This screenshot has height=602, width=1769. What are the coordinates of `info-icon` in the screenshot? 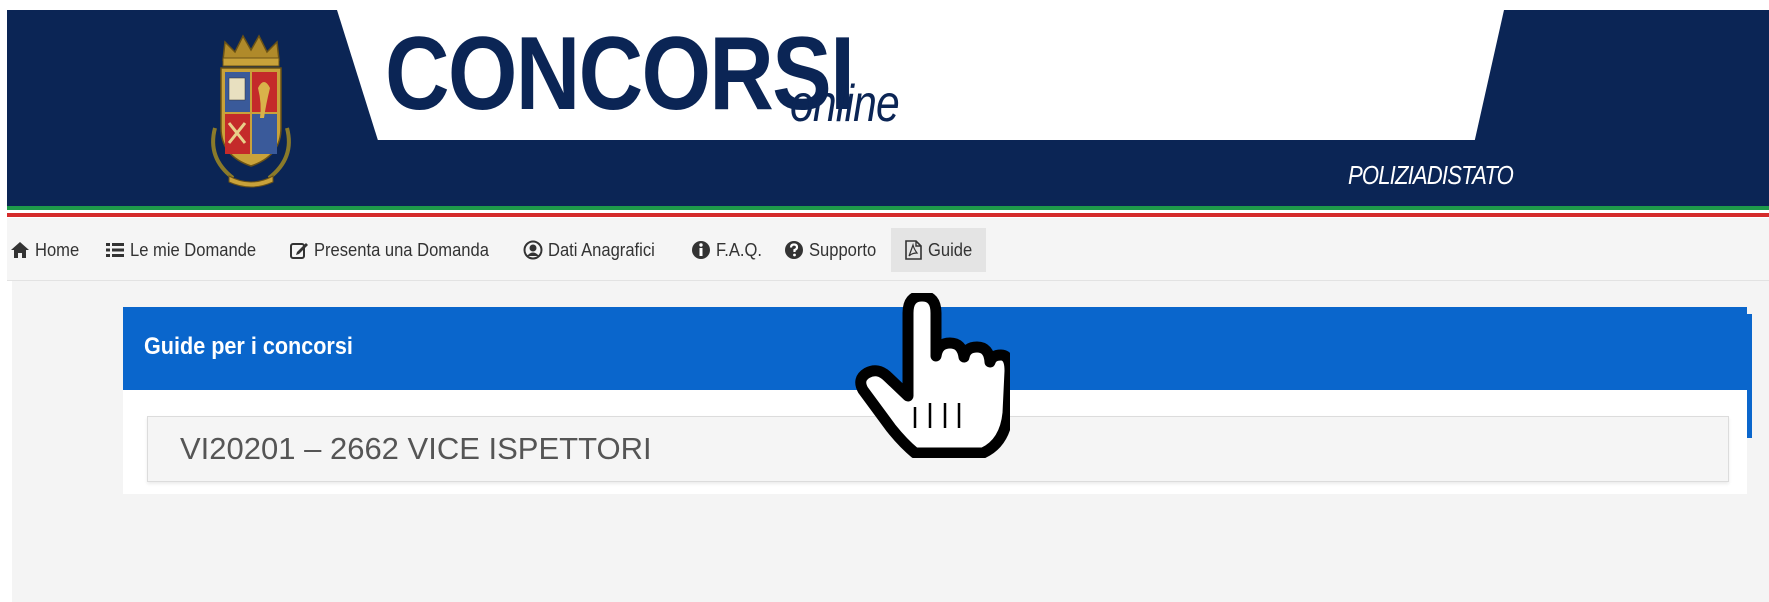 It's located at (701, 250).